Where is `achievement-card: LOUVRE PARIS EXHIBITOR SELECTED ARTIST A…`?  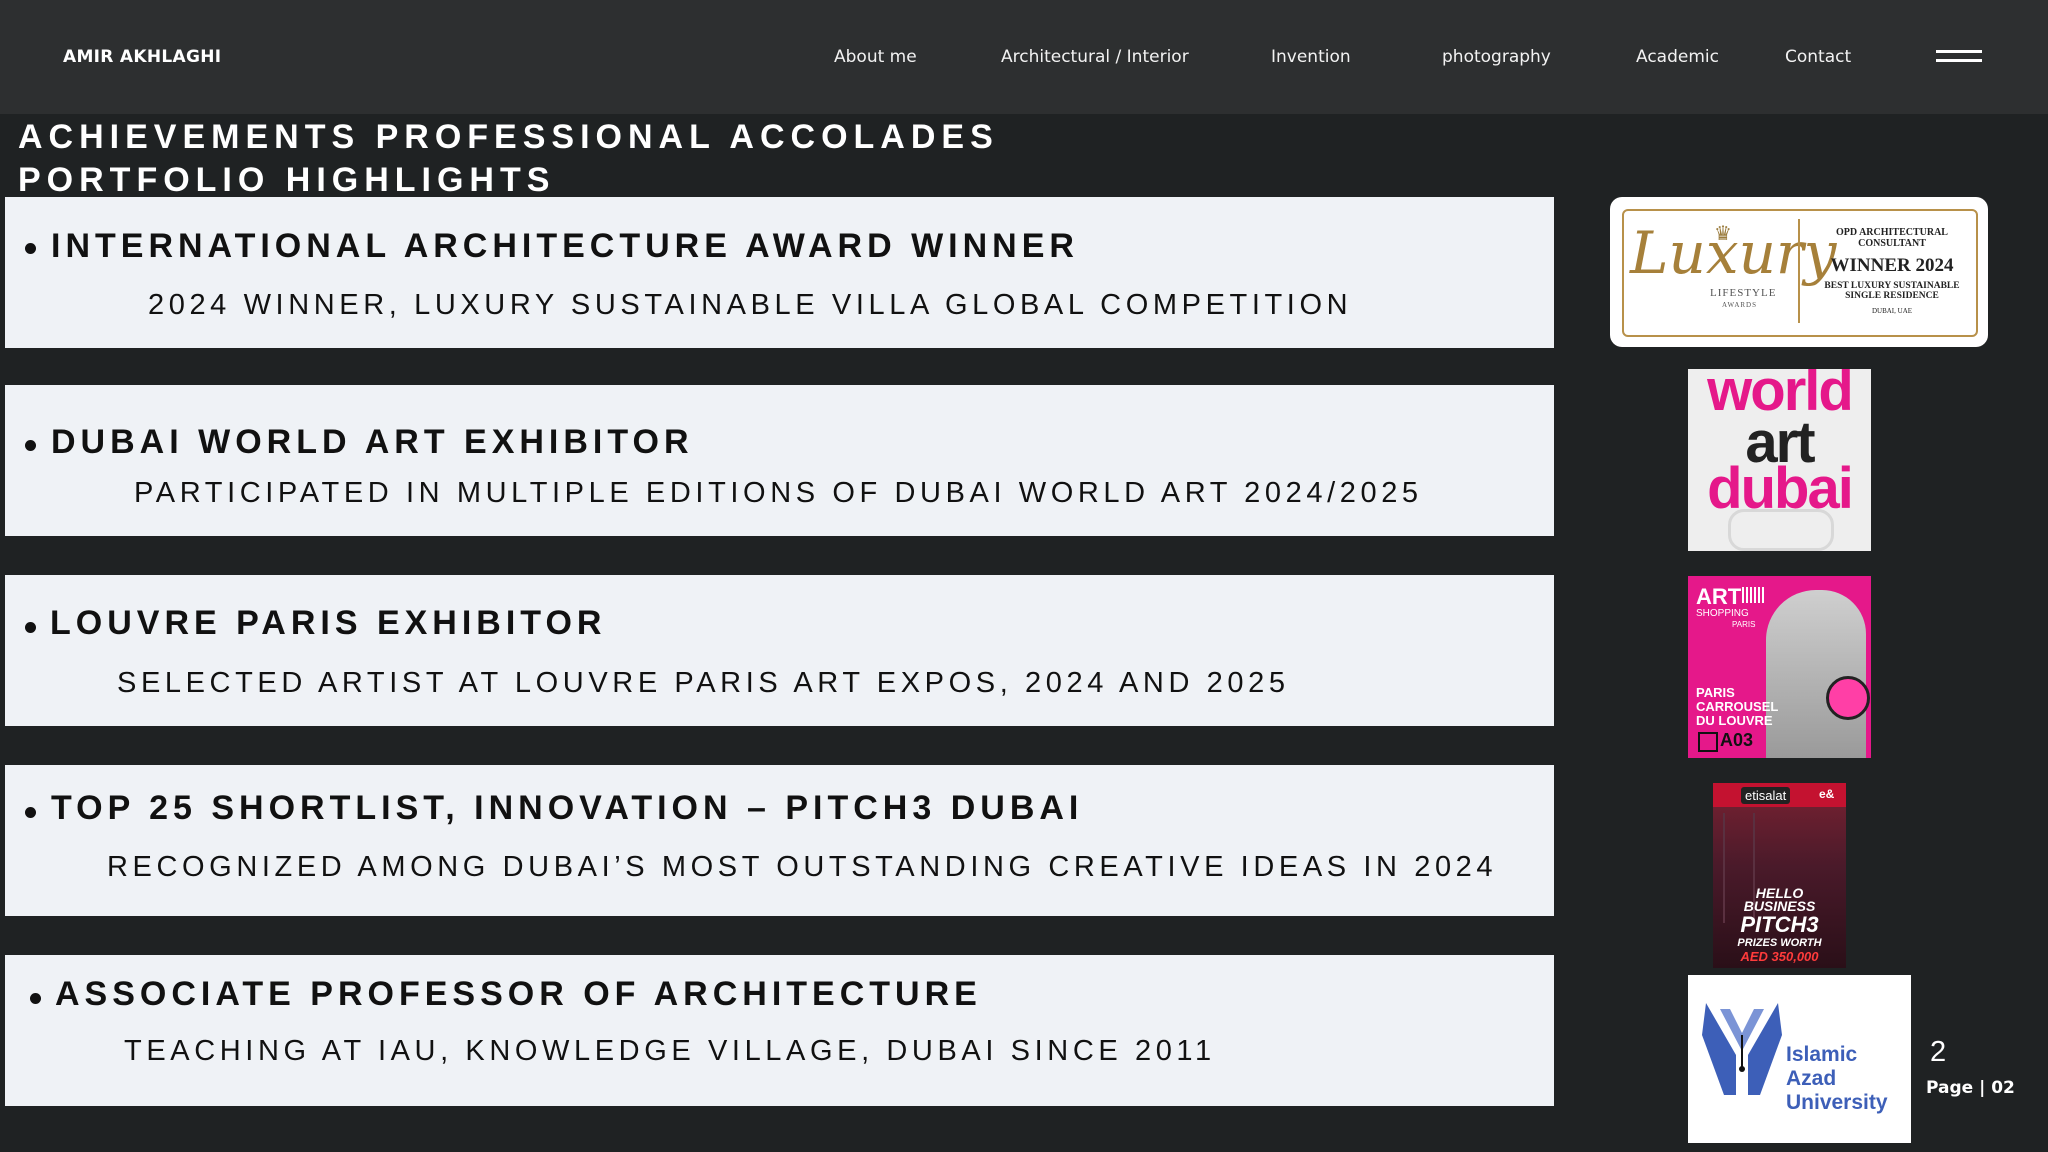 achievement-card: LOUVRE PARIS EXHIBITOR SELECTED ARTIST A… is located at coordinates (779, 650).